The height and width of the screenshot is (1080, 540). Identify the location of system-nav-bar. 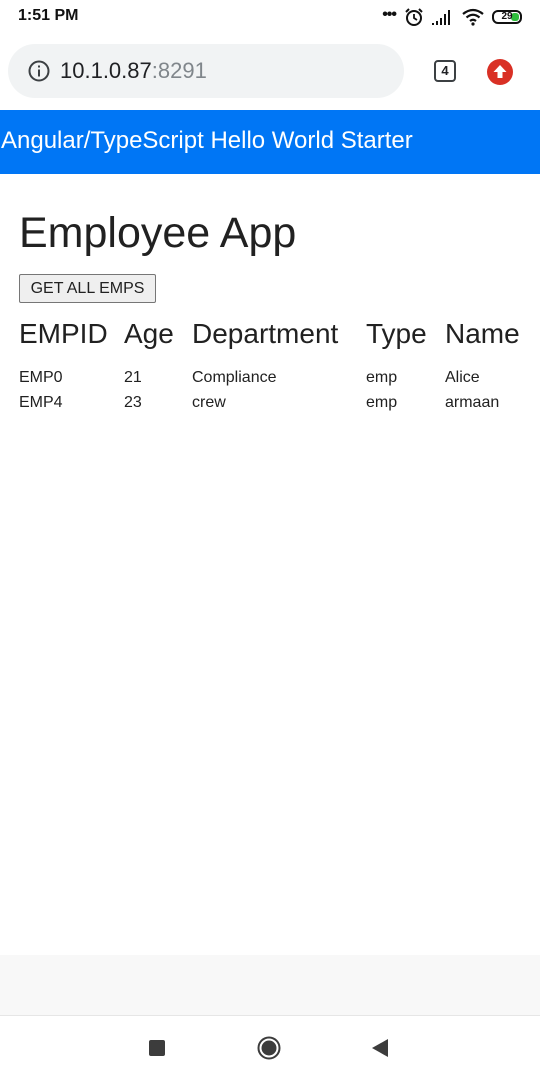
(270, 1047).